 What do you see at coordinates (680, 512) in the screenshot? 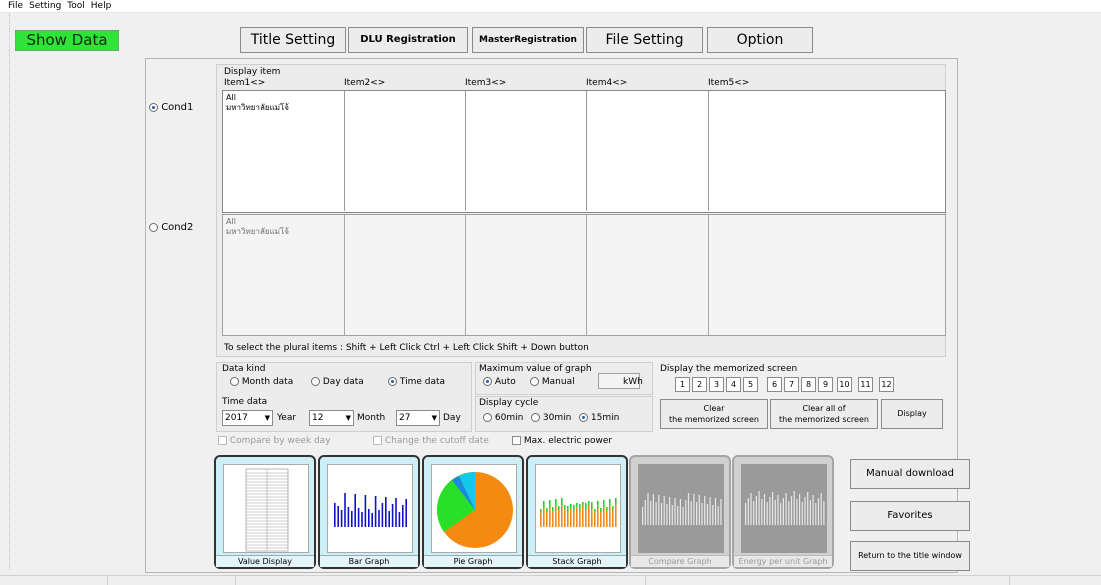
I see `compare-graph-button: Compare Graph` at bounding box center [680, 512].